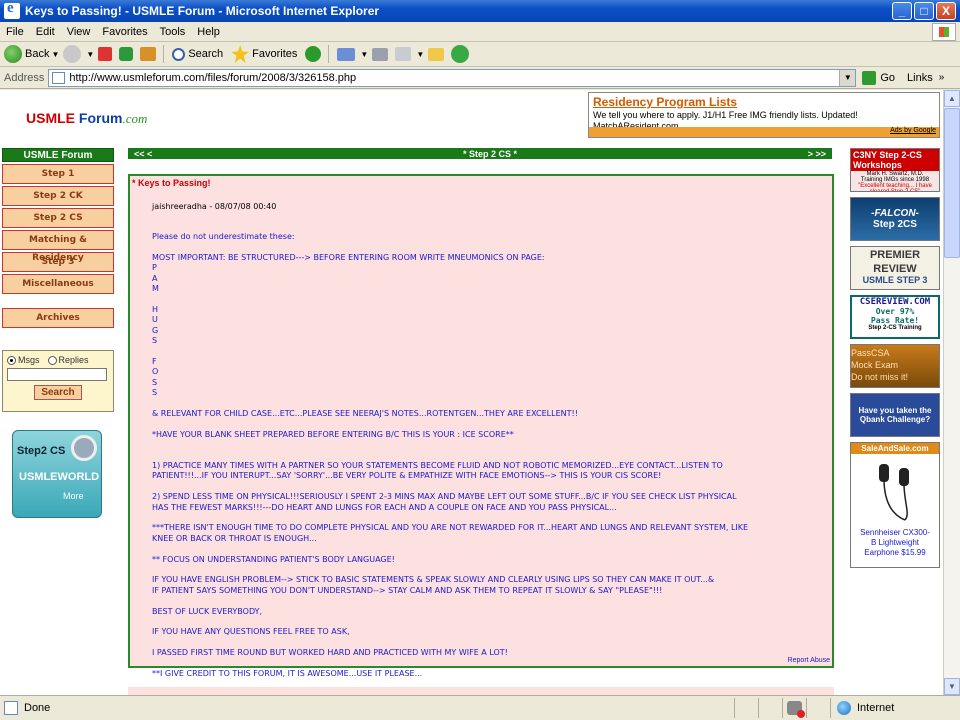 This screenshot has width=960, height=720. Describe the element at coordinates (58, 393) in the screenshot. I see `forum-search-button: Search` at that location.